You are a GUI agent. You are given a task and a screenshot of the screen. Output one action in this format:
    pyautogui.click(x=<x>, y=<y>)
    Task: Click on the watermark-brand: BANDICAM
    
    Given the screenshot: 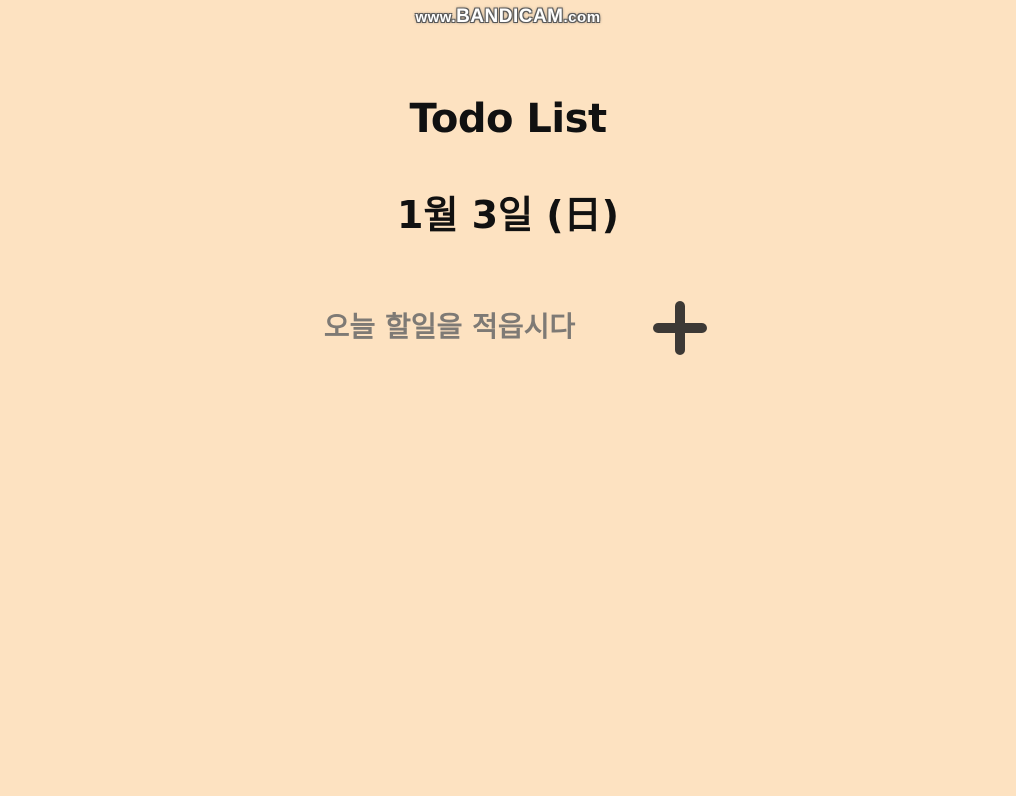 What is the action you would take?
    pyautogui.click(x=510, y=16)
    